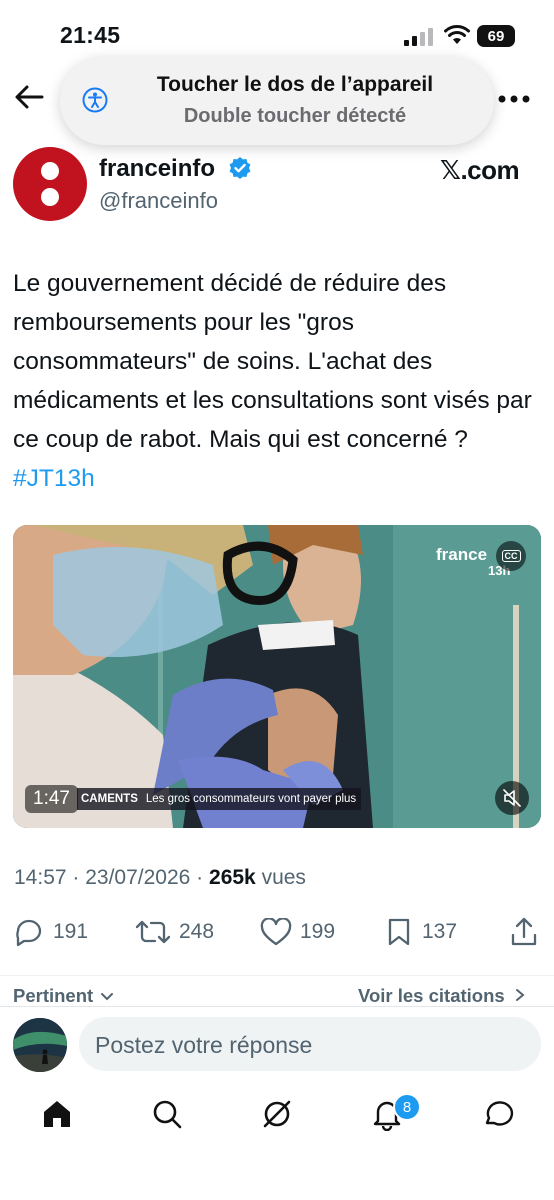  I want to click on like-count: 199, so click(318, 931).